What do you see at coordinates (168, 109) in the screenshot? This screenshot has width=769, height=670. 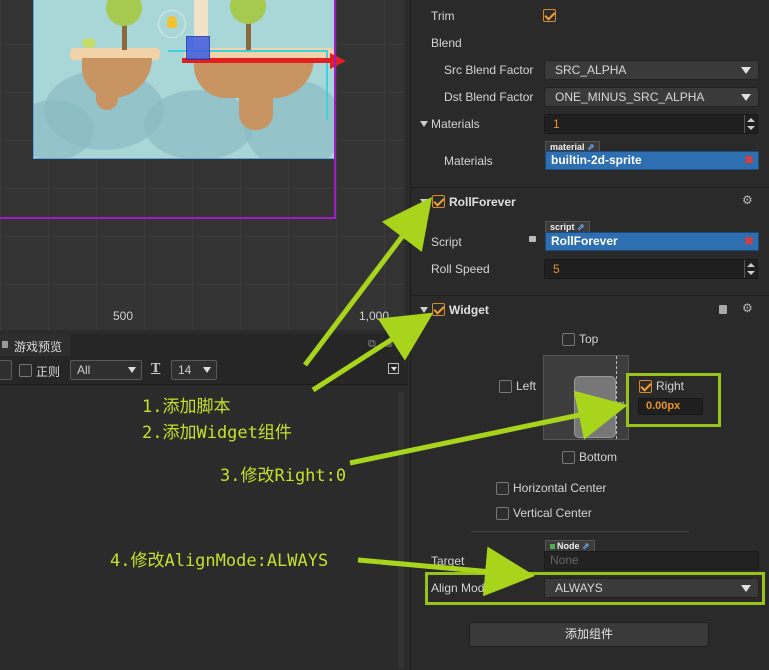 I see `design-resolution-frame` at bounding box center [168, 109].